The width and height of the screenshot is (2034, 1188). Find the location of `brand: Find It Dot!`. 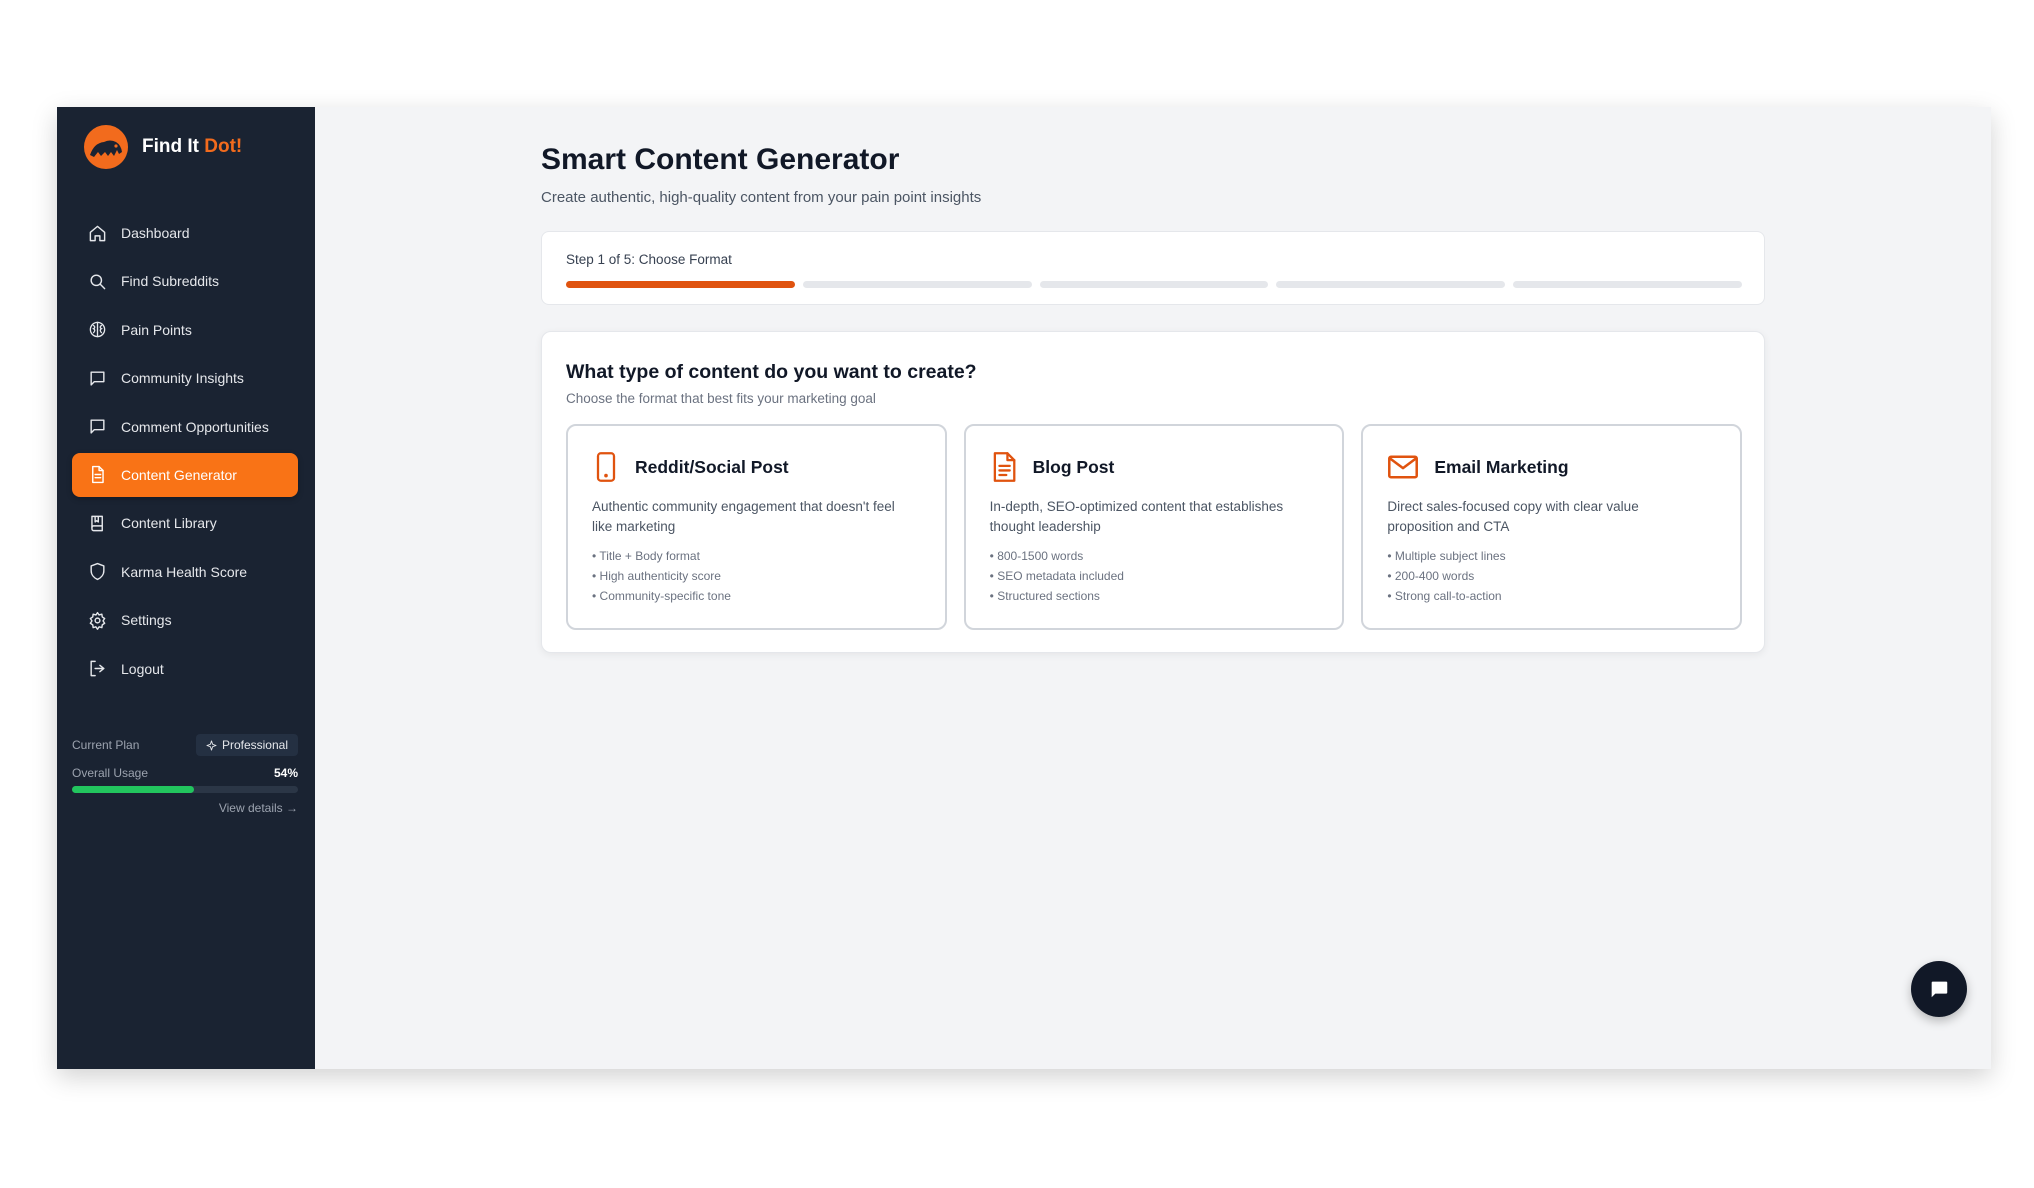

brand: Find It Dot! is located at coordinates (163, 147).